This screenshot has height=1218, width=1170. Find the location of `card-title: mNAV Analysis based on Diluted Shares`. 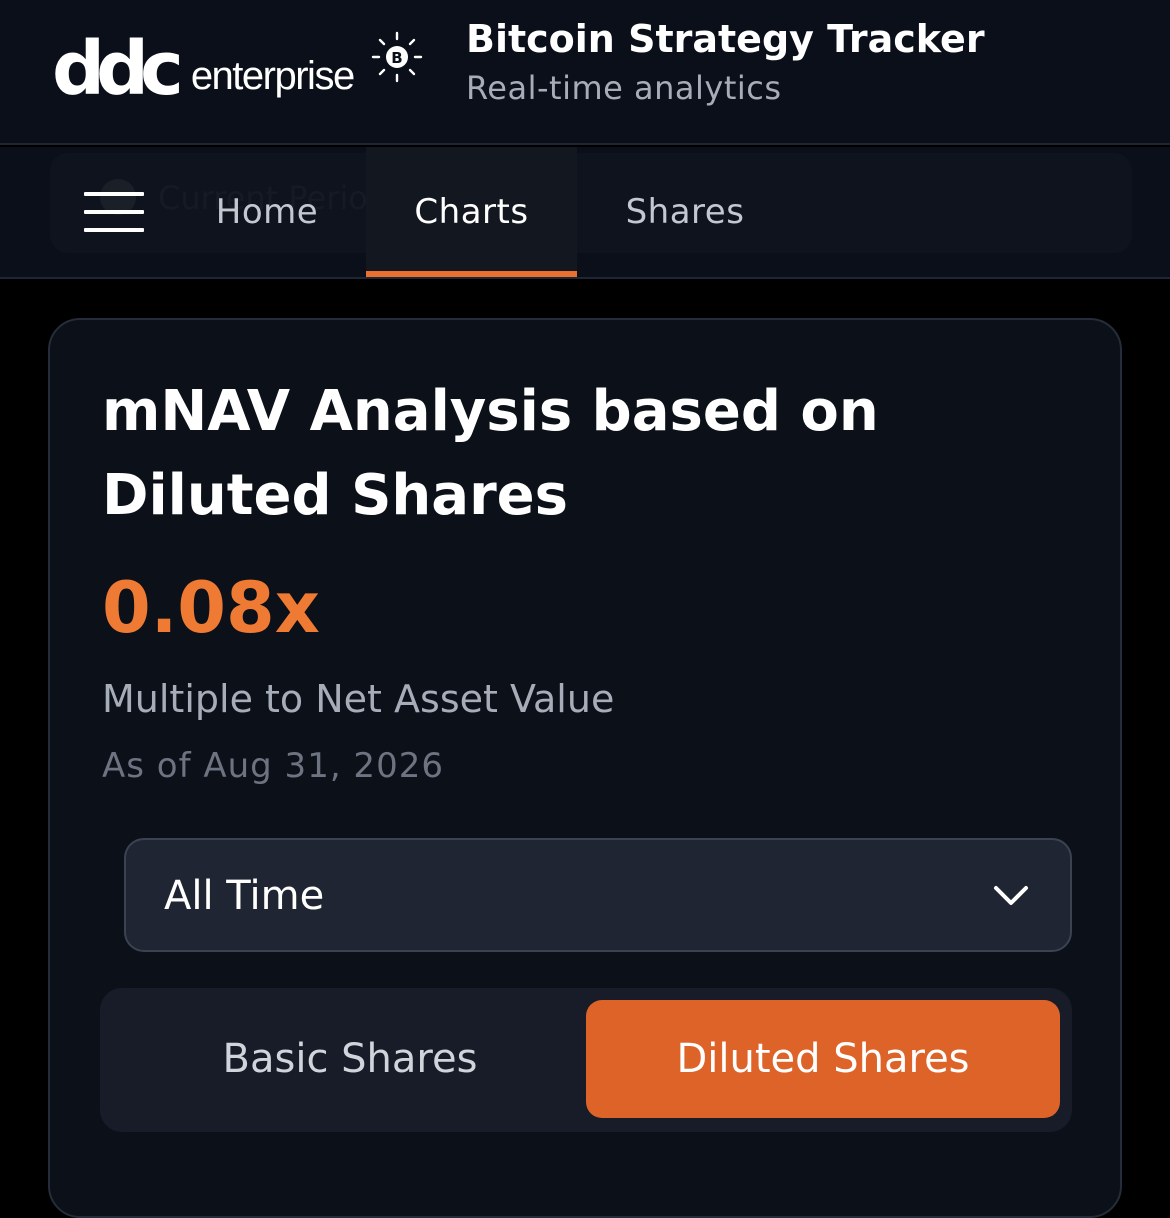

card-title: mNAV Analysis based on Diluted Shares is located at coordinates (490, 453).